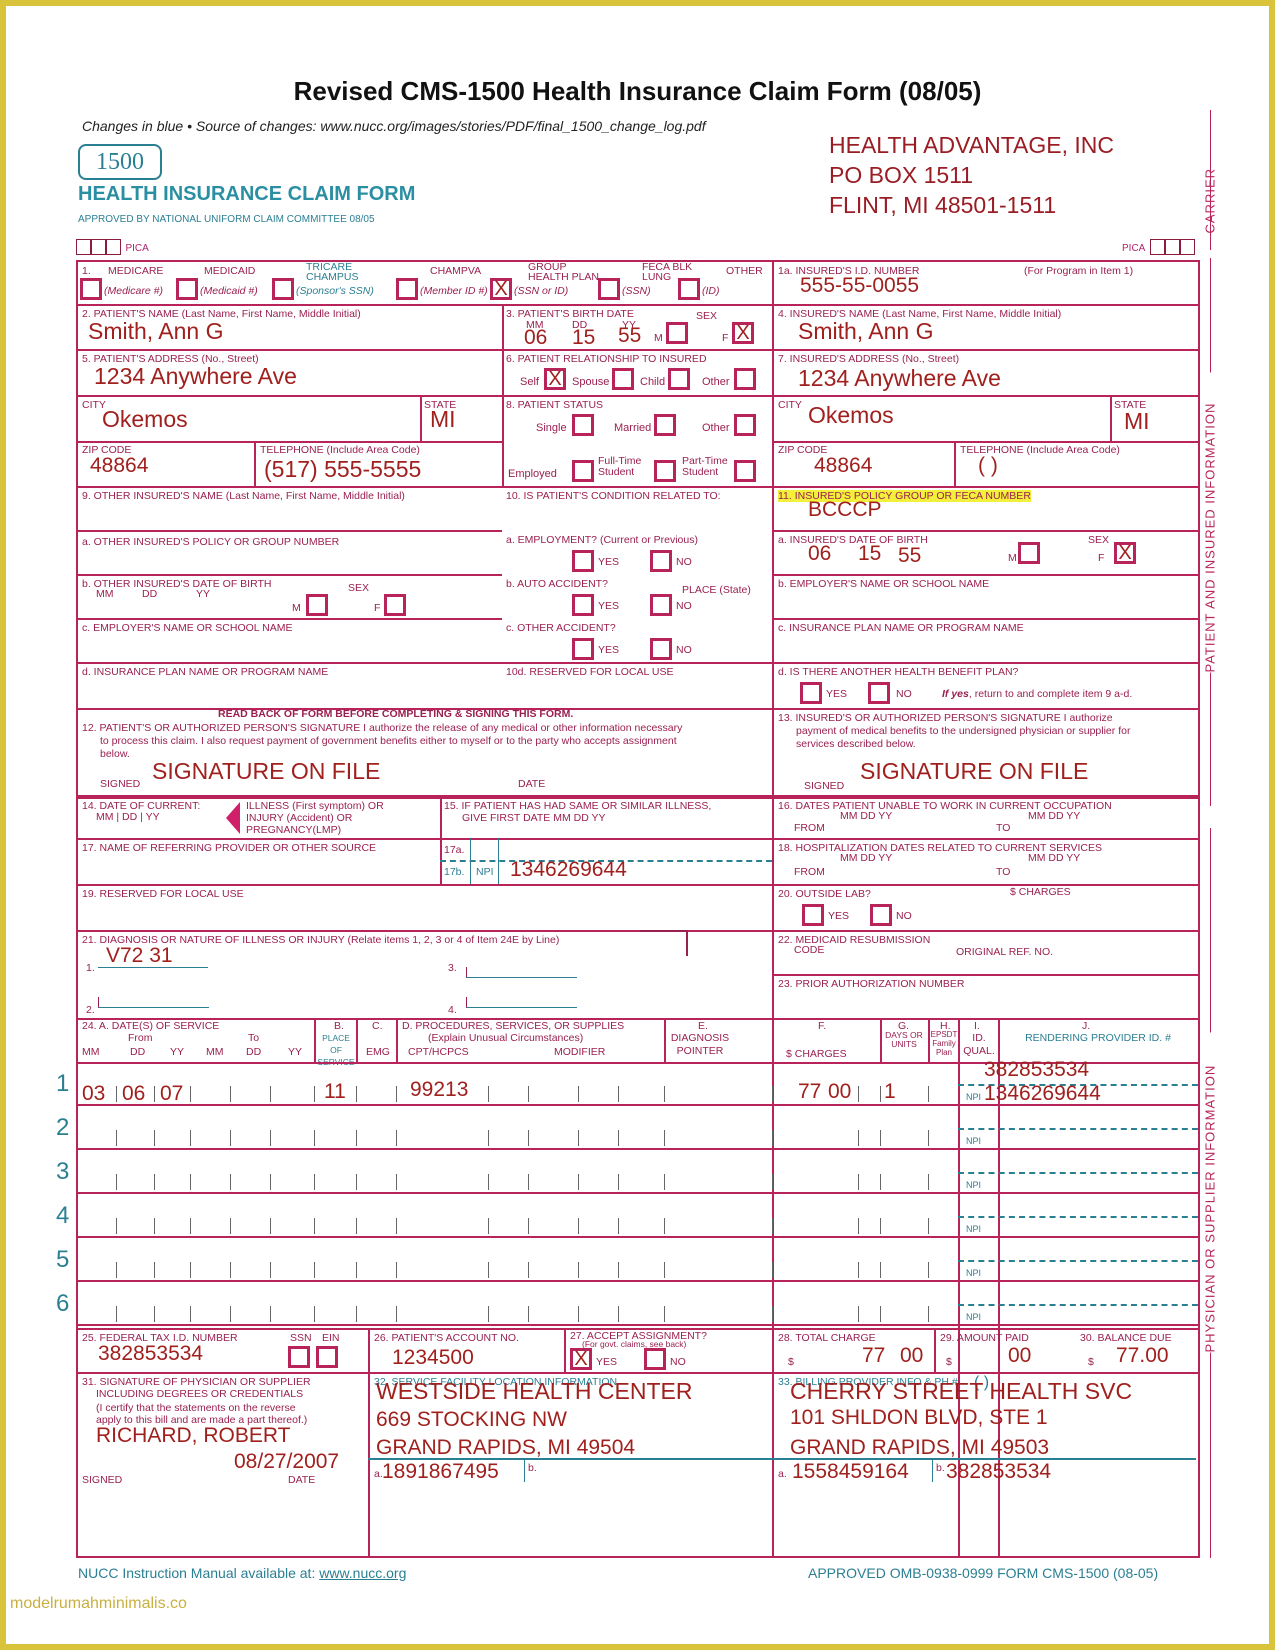 The height and width of the screenshot is (1650, 1275). I want to click on insured-phone-value: ( ), so click(988, 466).